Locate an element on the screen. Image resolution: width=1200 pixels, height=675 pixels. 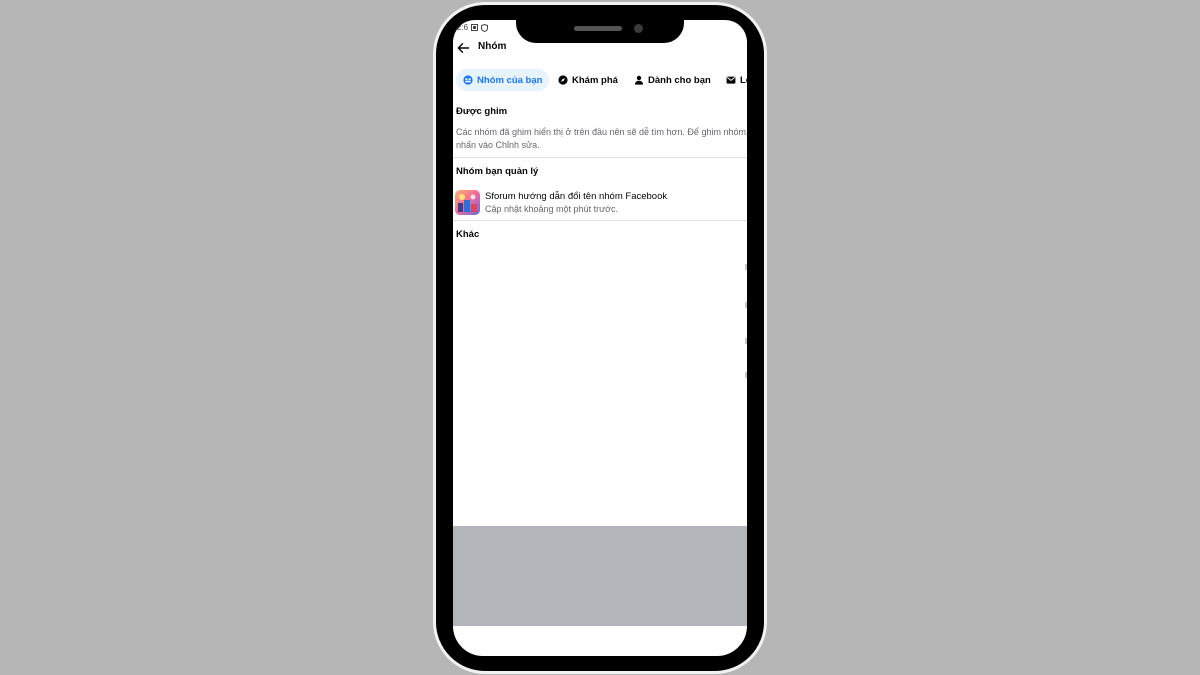
speaker-grille is located at coordinates (598, 28).